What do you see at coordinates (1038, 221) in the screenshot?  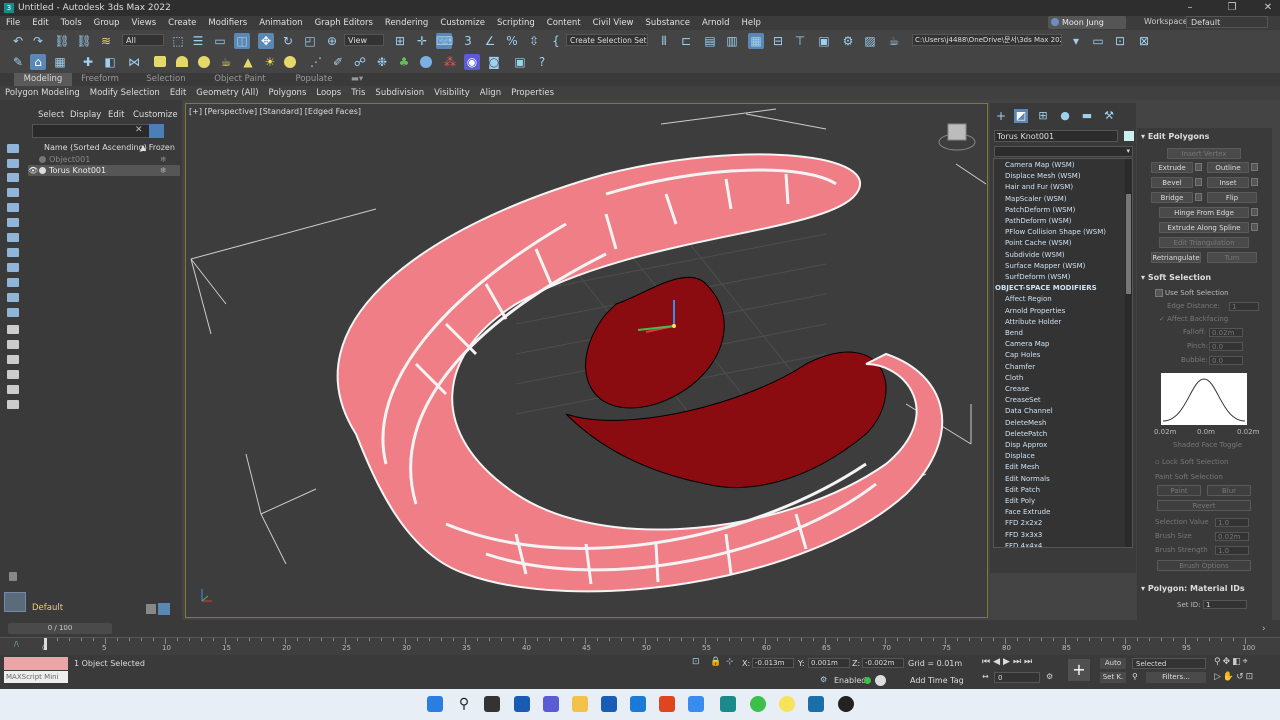 I see `list-item: PathDeform (WSM)` at bounding box center [1038, 221].